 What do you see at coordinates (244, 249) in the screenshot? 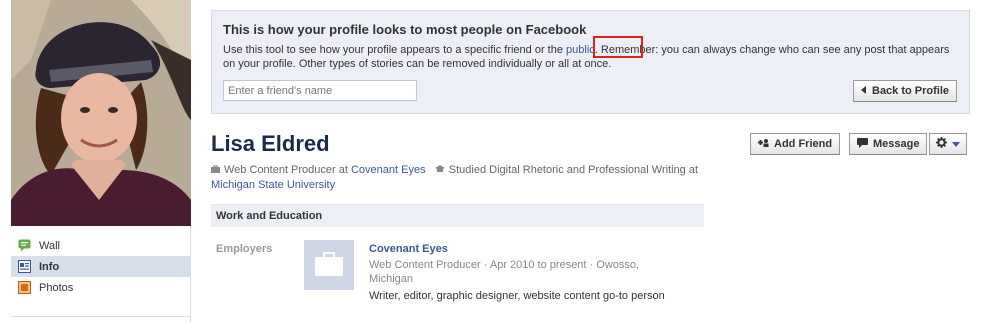
I see `employers-label: Employers` at bounding box center [244, 249].